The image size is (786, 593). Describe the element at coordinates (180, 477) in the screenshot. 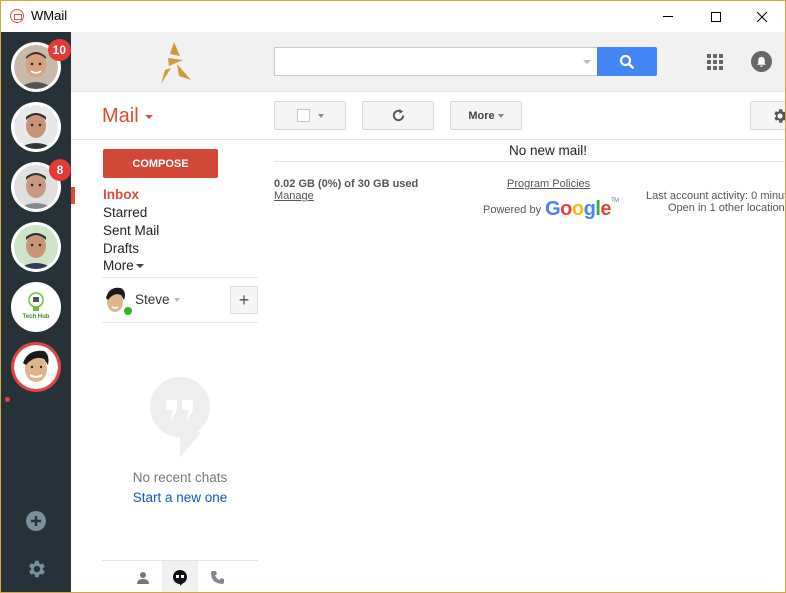

I see `no-chats-text: No recent chats` at that location.